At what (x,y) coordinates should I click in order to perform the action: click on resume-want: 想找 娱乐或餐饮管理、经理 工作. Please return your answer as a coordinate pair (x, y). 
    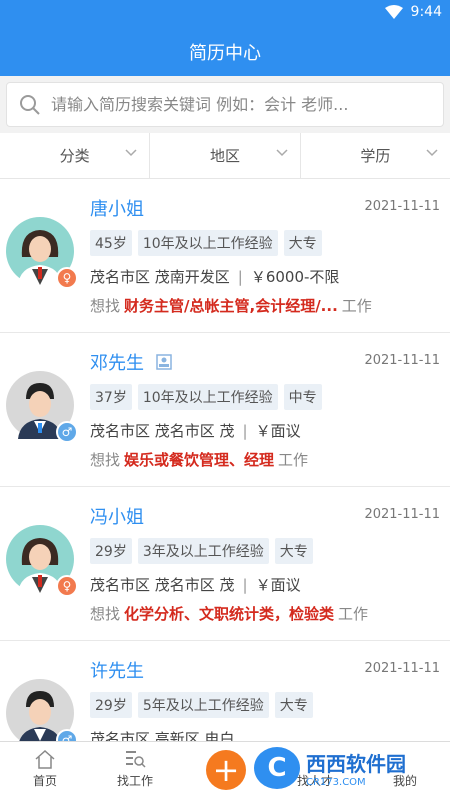
    Looking at the image, I should click on (199, 459).